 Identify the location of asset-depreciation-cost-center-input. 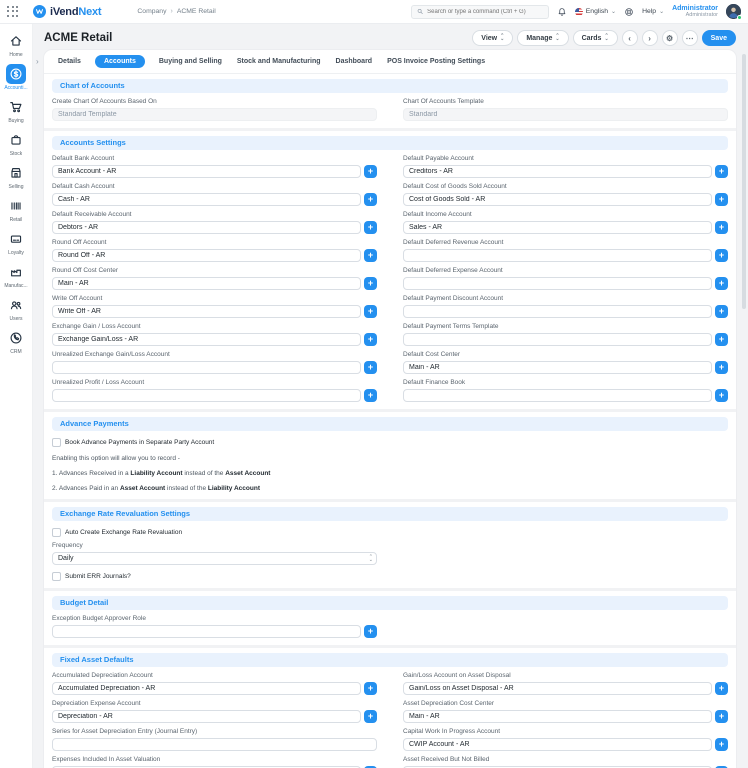
(557, 716).